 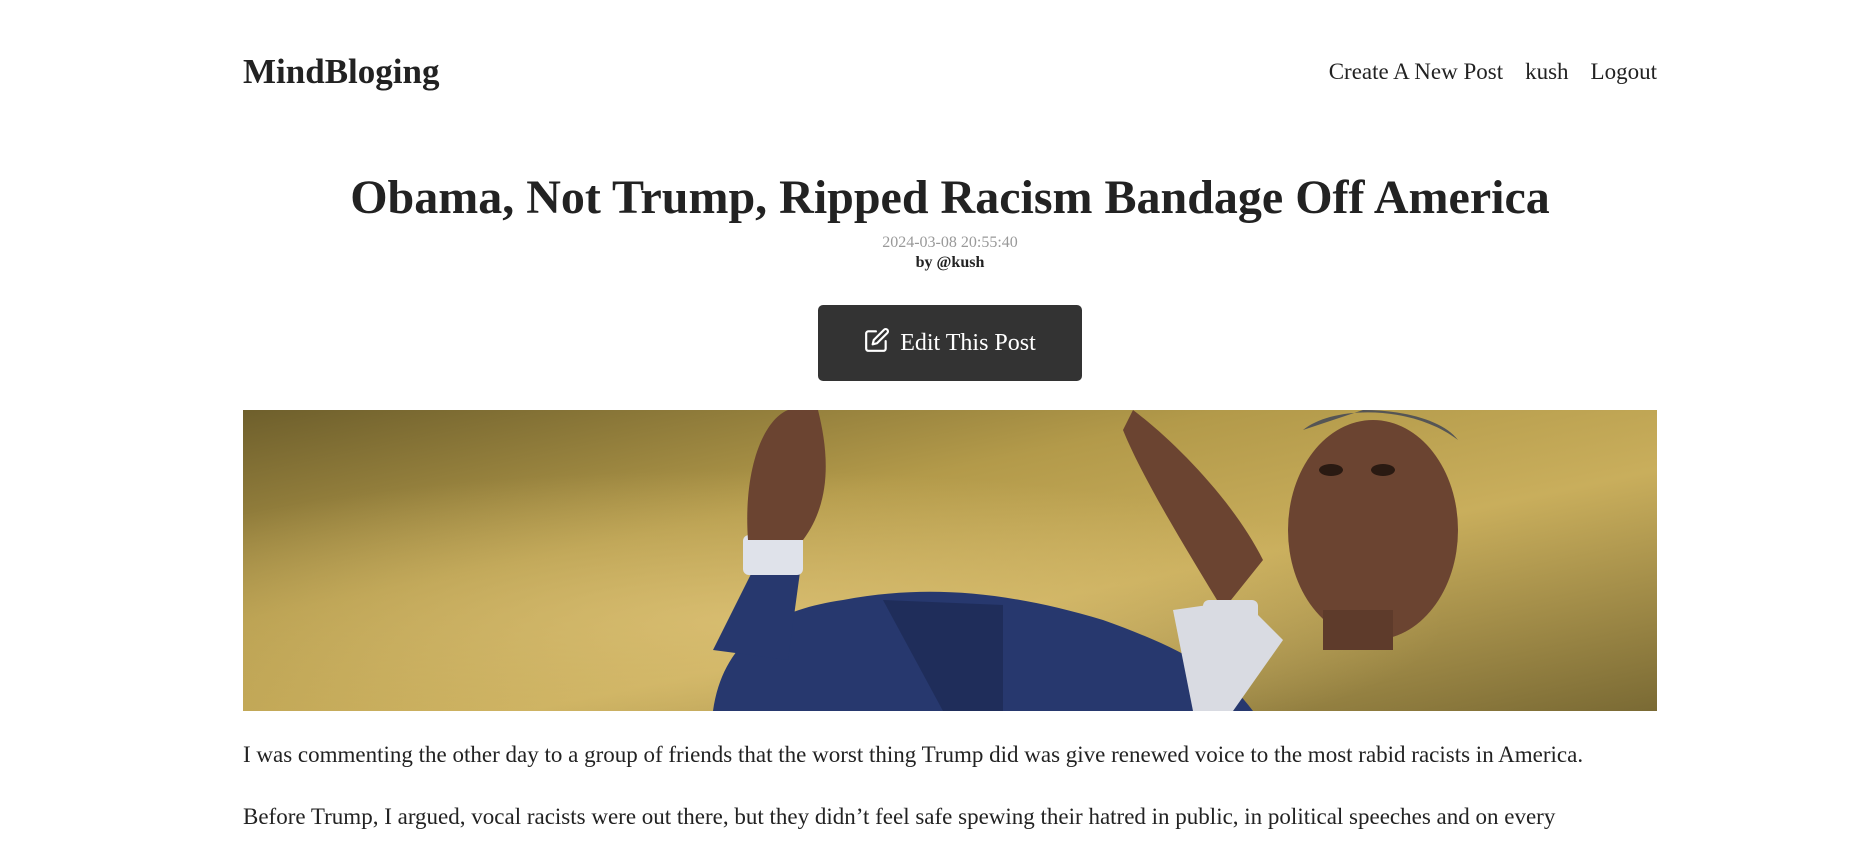 What do you see at coordinates (341, 72) in the screenshot?
I see `site-logo: MindBloging` at bounding box center [341, 72].